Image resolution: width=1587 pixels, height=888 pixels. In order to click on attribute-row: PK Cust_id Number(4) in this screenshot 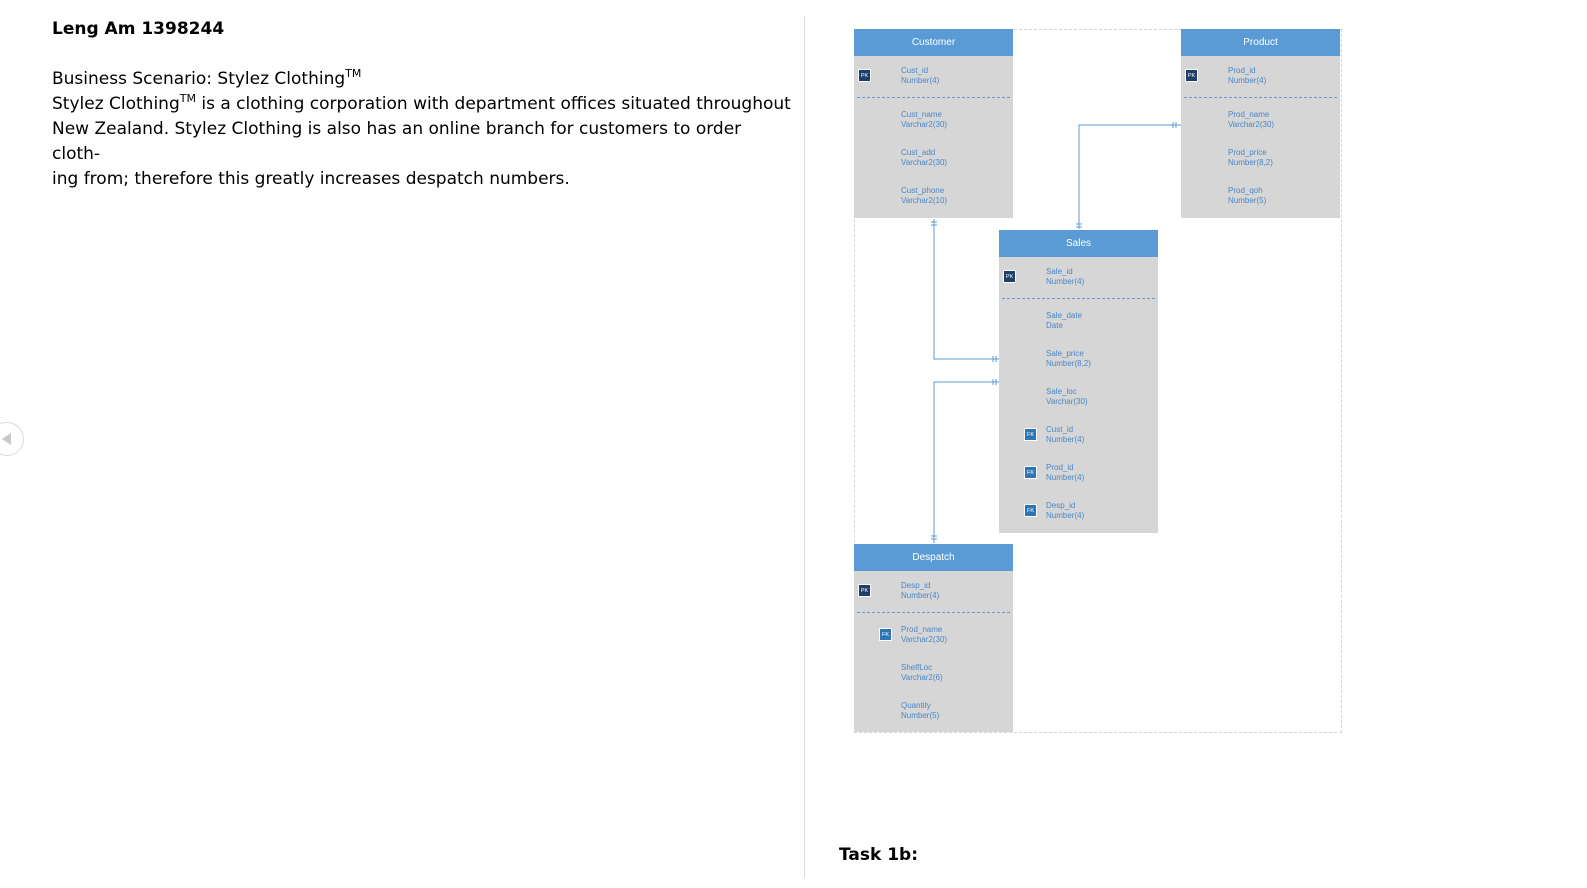, I will do `click(933, 75)`.